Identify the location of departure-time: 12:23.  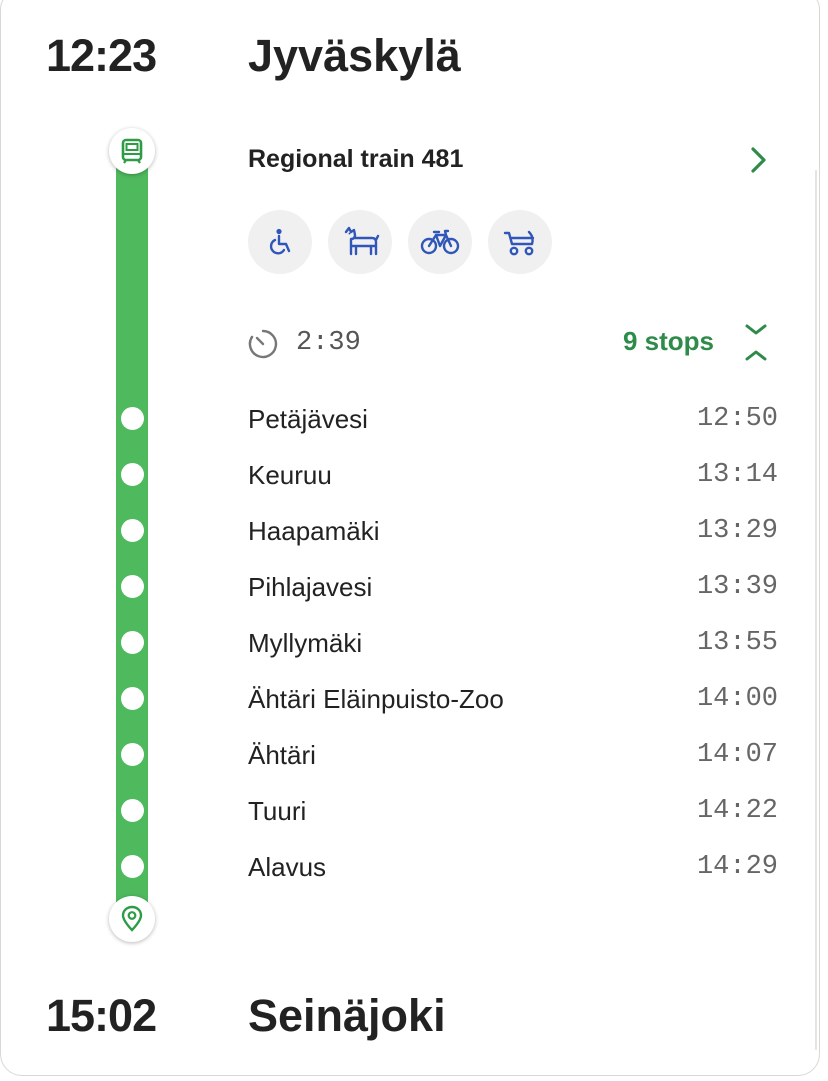
(101, 55).